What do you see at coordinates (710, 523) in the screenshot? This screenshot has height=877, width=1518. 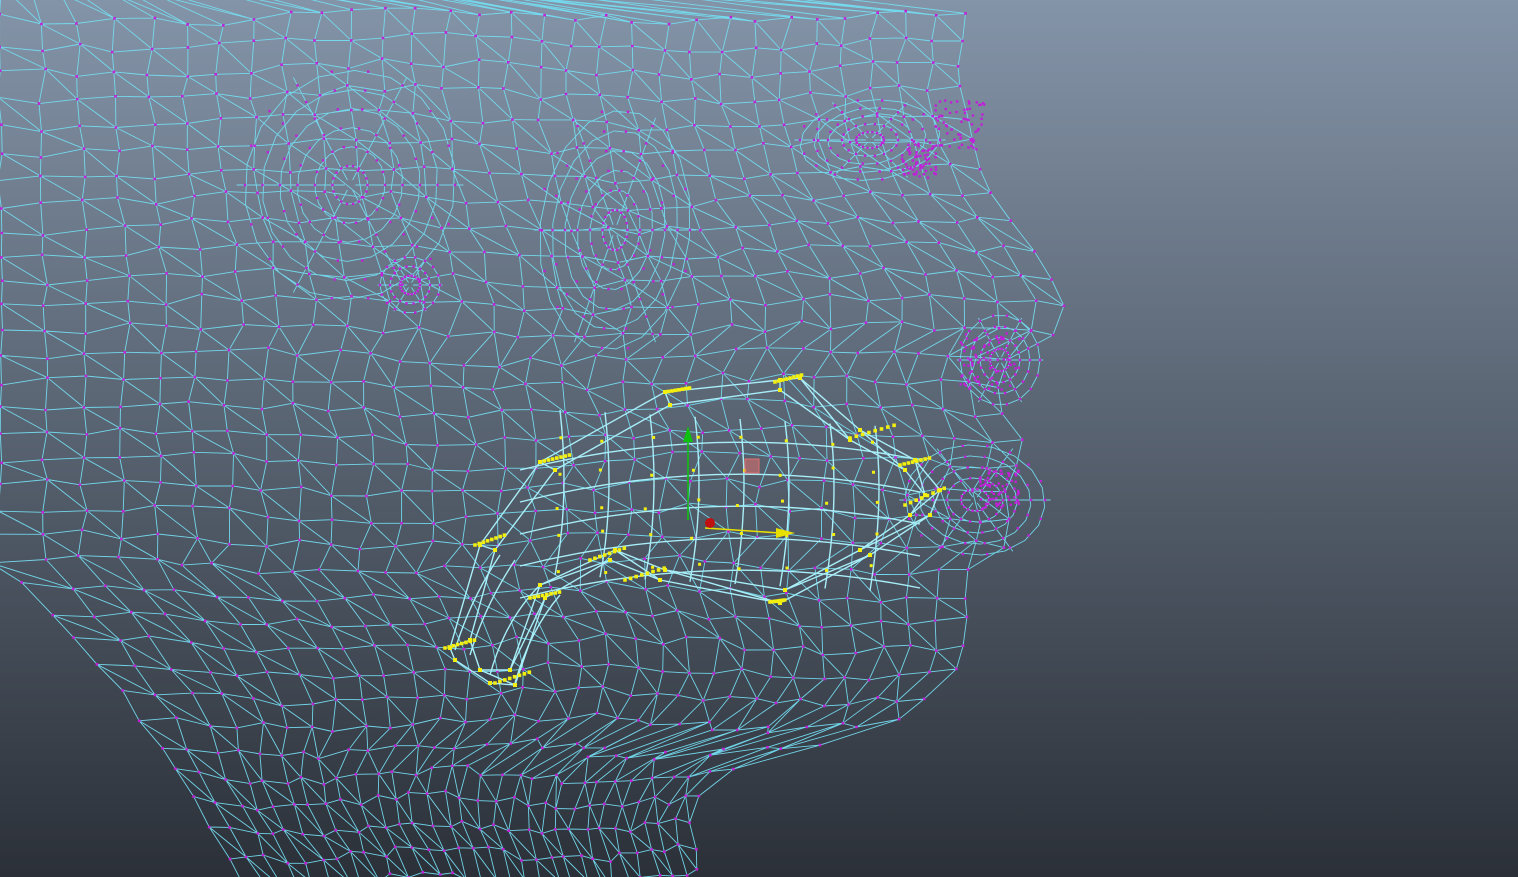 I see `z-axis-handle` at bounding box center [710, 523].